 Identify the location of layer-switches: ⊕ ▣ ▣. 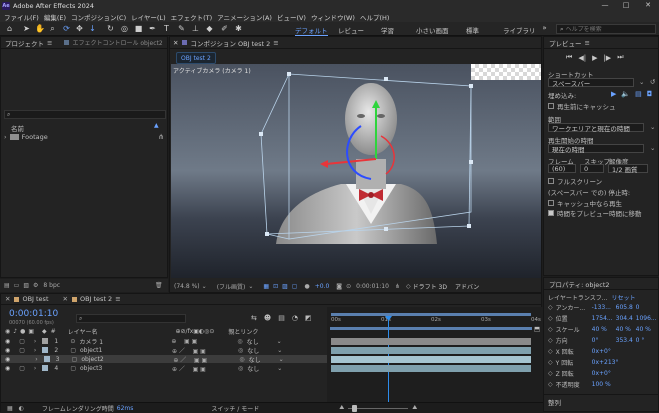
(201, 341).